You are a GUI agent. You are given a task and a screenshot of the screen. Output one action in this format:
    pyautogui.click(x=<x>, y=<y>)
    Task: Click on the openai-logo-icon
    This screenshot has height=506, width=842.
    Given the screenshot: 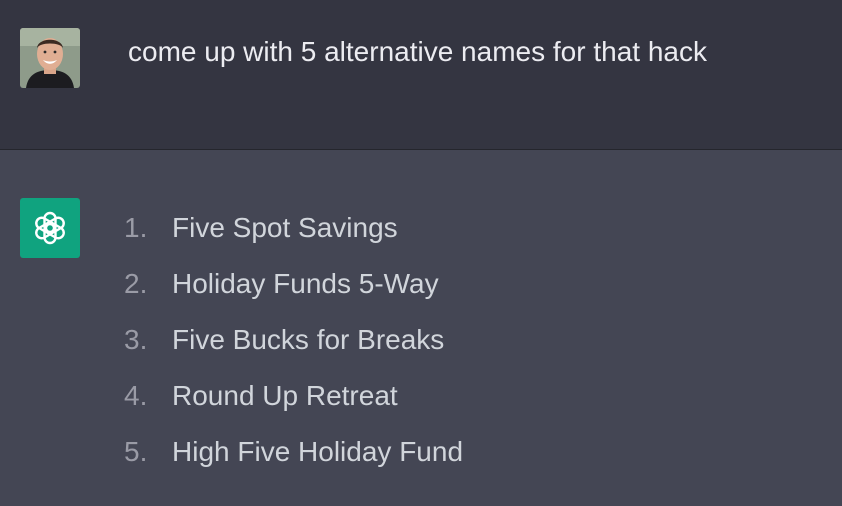 What is the action you would take?
    pyautogui.click(x=50, y=228)
    